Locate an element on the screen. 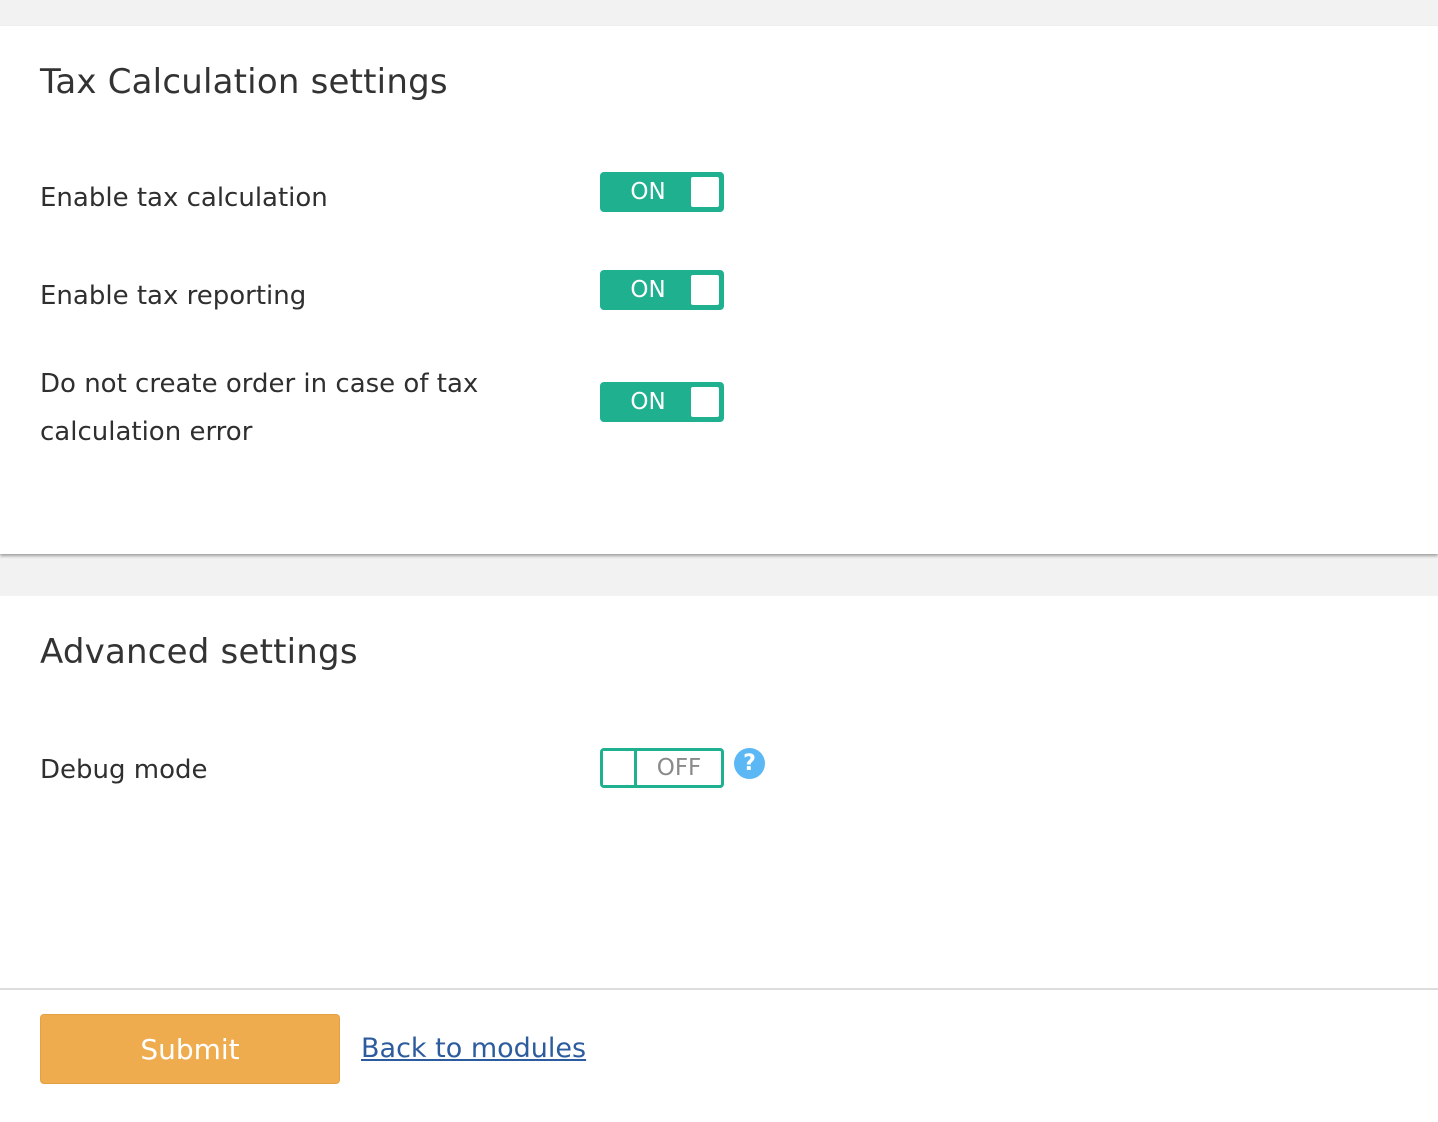 This screenshot has height=1122, width=1438. question-circle-icon: ? is located at coordinates (749, 763).